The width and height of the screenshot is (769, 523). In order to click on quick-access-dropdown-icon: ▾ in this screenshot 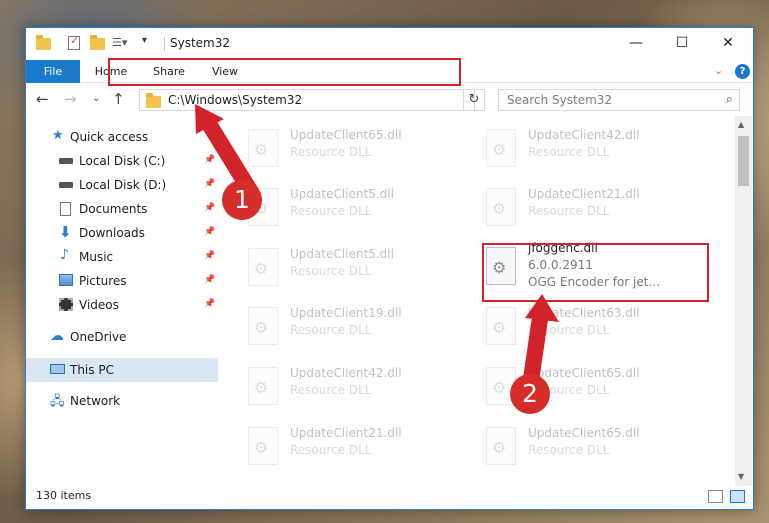, I will do `click(144, 43)`.